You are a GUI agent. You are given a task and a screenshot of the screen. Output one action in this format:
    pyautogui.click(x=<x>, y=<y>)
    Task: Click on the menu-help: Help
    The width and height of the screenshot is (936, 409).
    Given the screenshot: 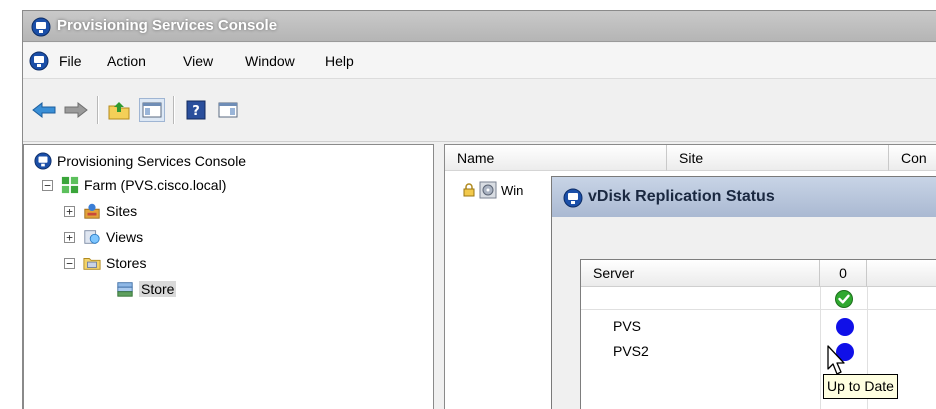 What is the action you would take?
    pyautogui.click(x=339, y=61)
    